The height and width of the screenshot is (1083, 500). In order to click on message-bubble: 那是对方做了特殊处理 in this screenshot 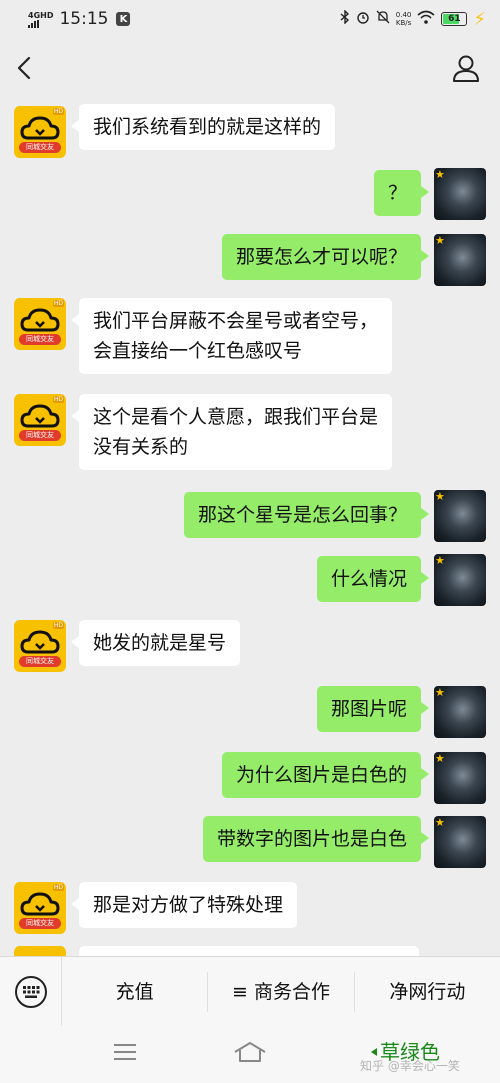, I will do `click(184, 905)`.